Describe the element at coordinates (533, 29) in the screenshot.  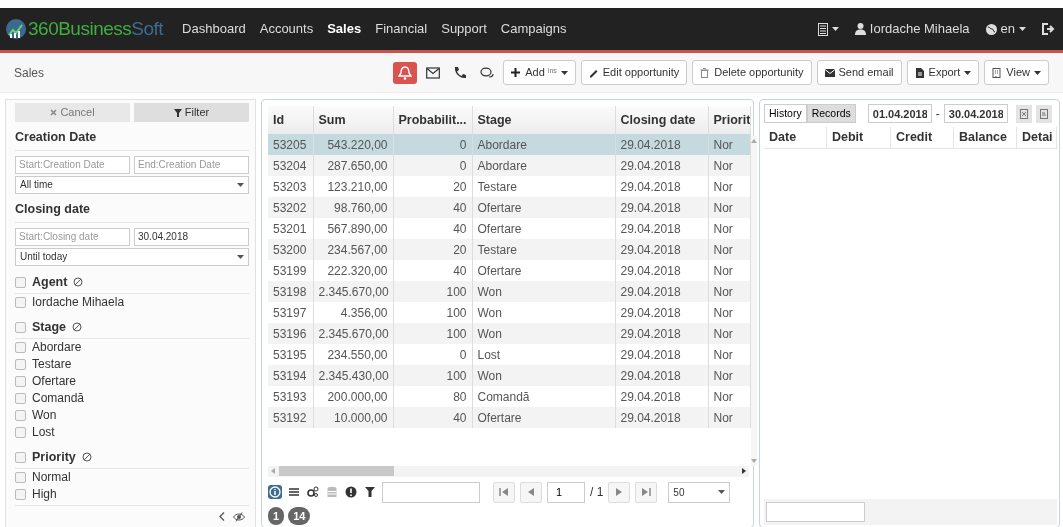
I see `nav-link: Campaigns` at that location.